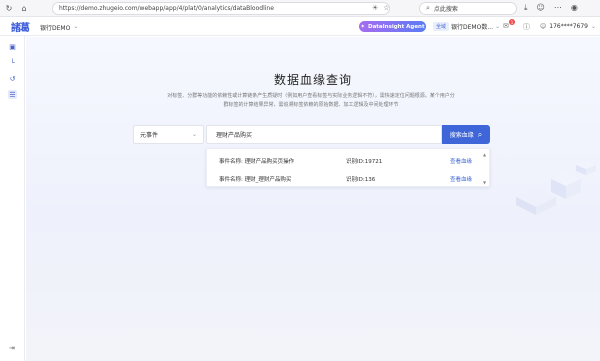  Describe the element at coordinates (364, 162) in the screenshot. I see `event-id: 识别ID:19721` at that location.